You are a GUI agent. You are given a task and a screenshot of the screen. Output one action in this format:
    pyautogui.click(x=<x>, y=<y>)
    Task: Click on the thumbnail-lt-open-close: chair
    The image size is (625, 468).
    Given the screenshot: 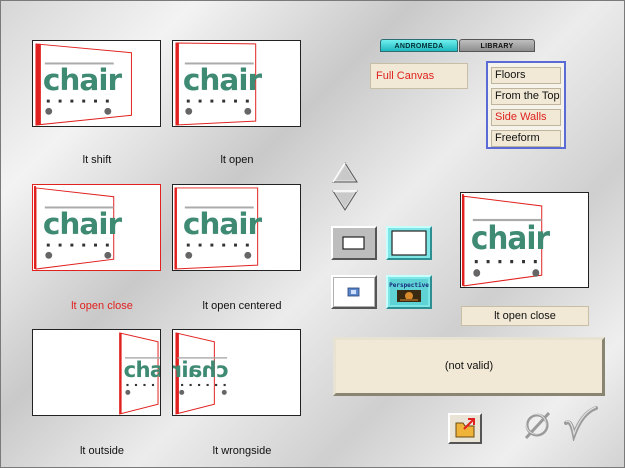 What is the action you would take?
    pyautogui.click(x=96, y=227)
    